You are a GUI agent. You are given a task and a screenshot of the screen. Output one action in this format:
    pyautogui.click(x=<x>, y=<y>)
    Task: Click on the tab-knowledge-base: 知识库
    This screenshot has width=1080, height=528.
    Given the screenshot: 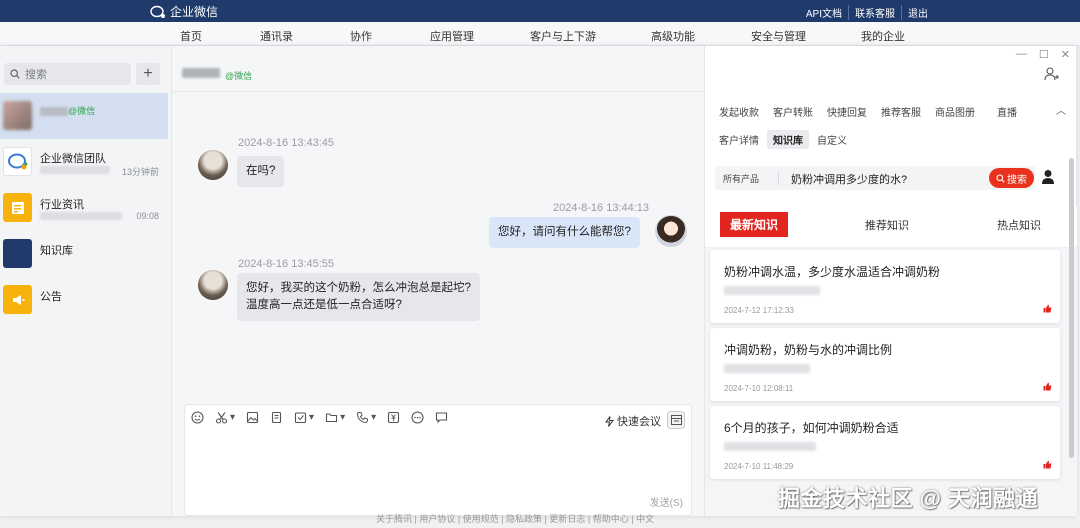 What is the action you would take?
    pyautogui.click(x=788, y=139)
    